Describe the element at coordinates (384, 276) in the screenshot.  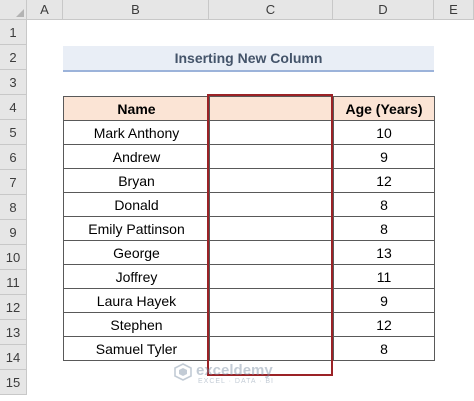
I see `age-cell: 11` at that location.